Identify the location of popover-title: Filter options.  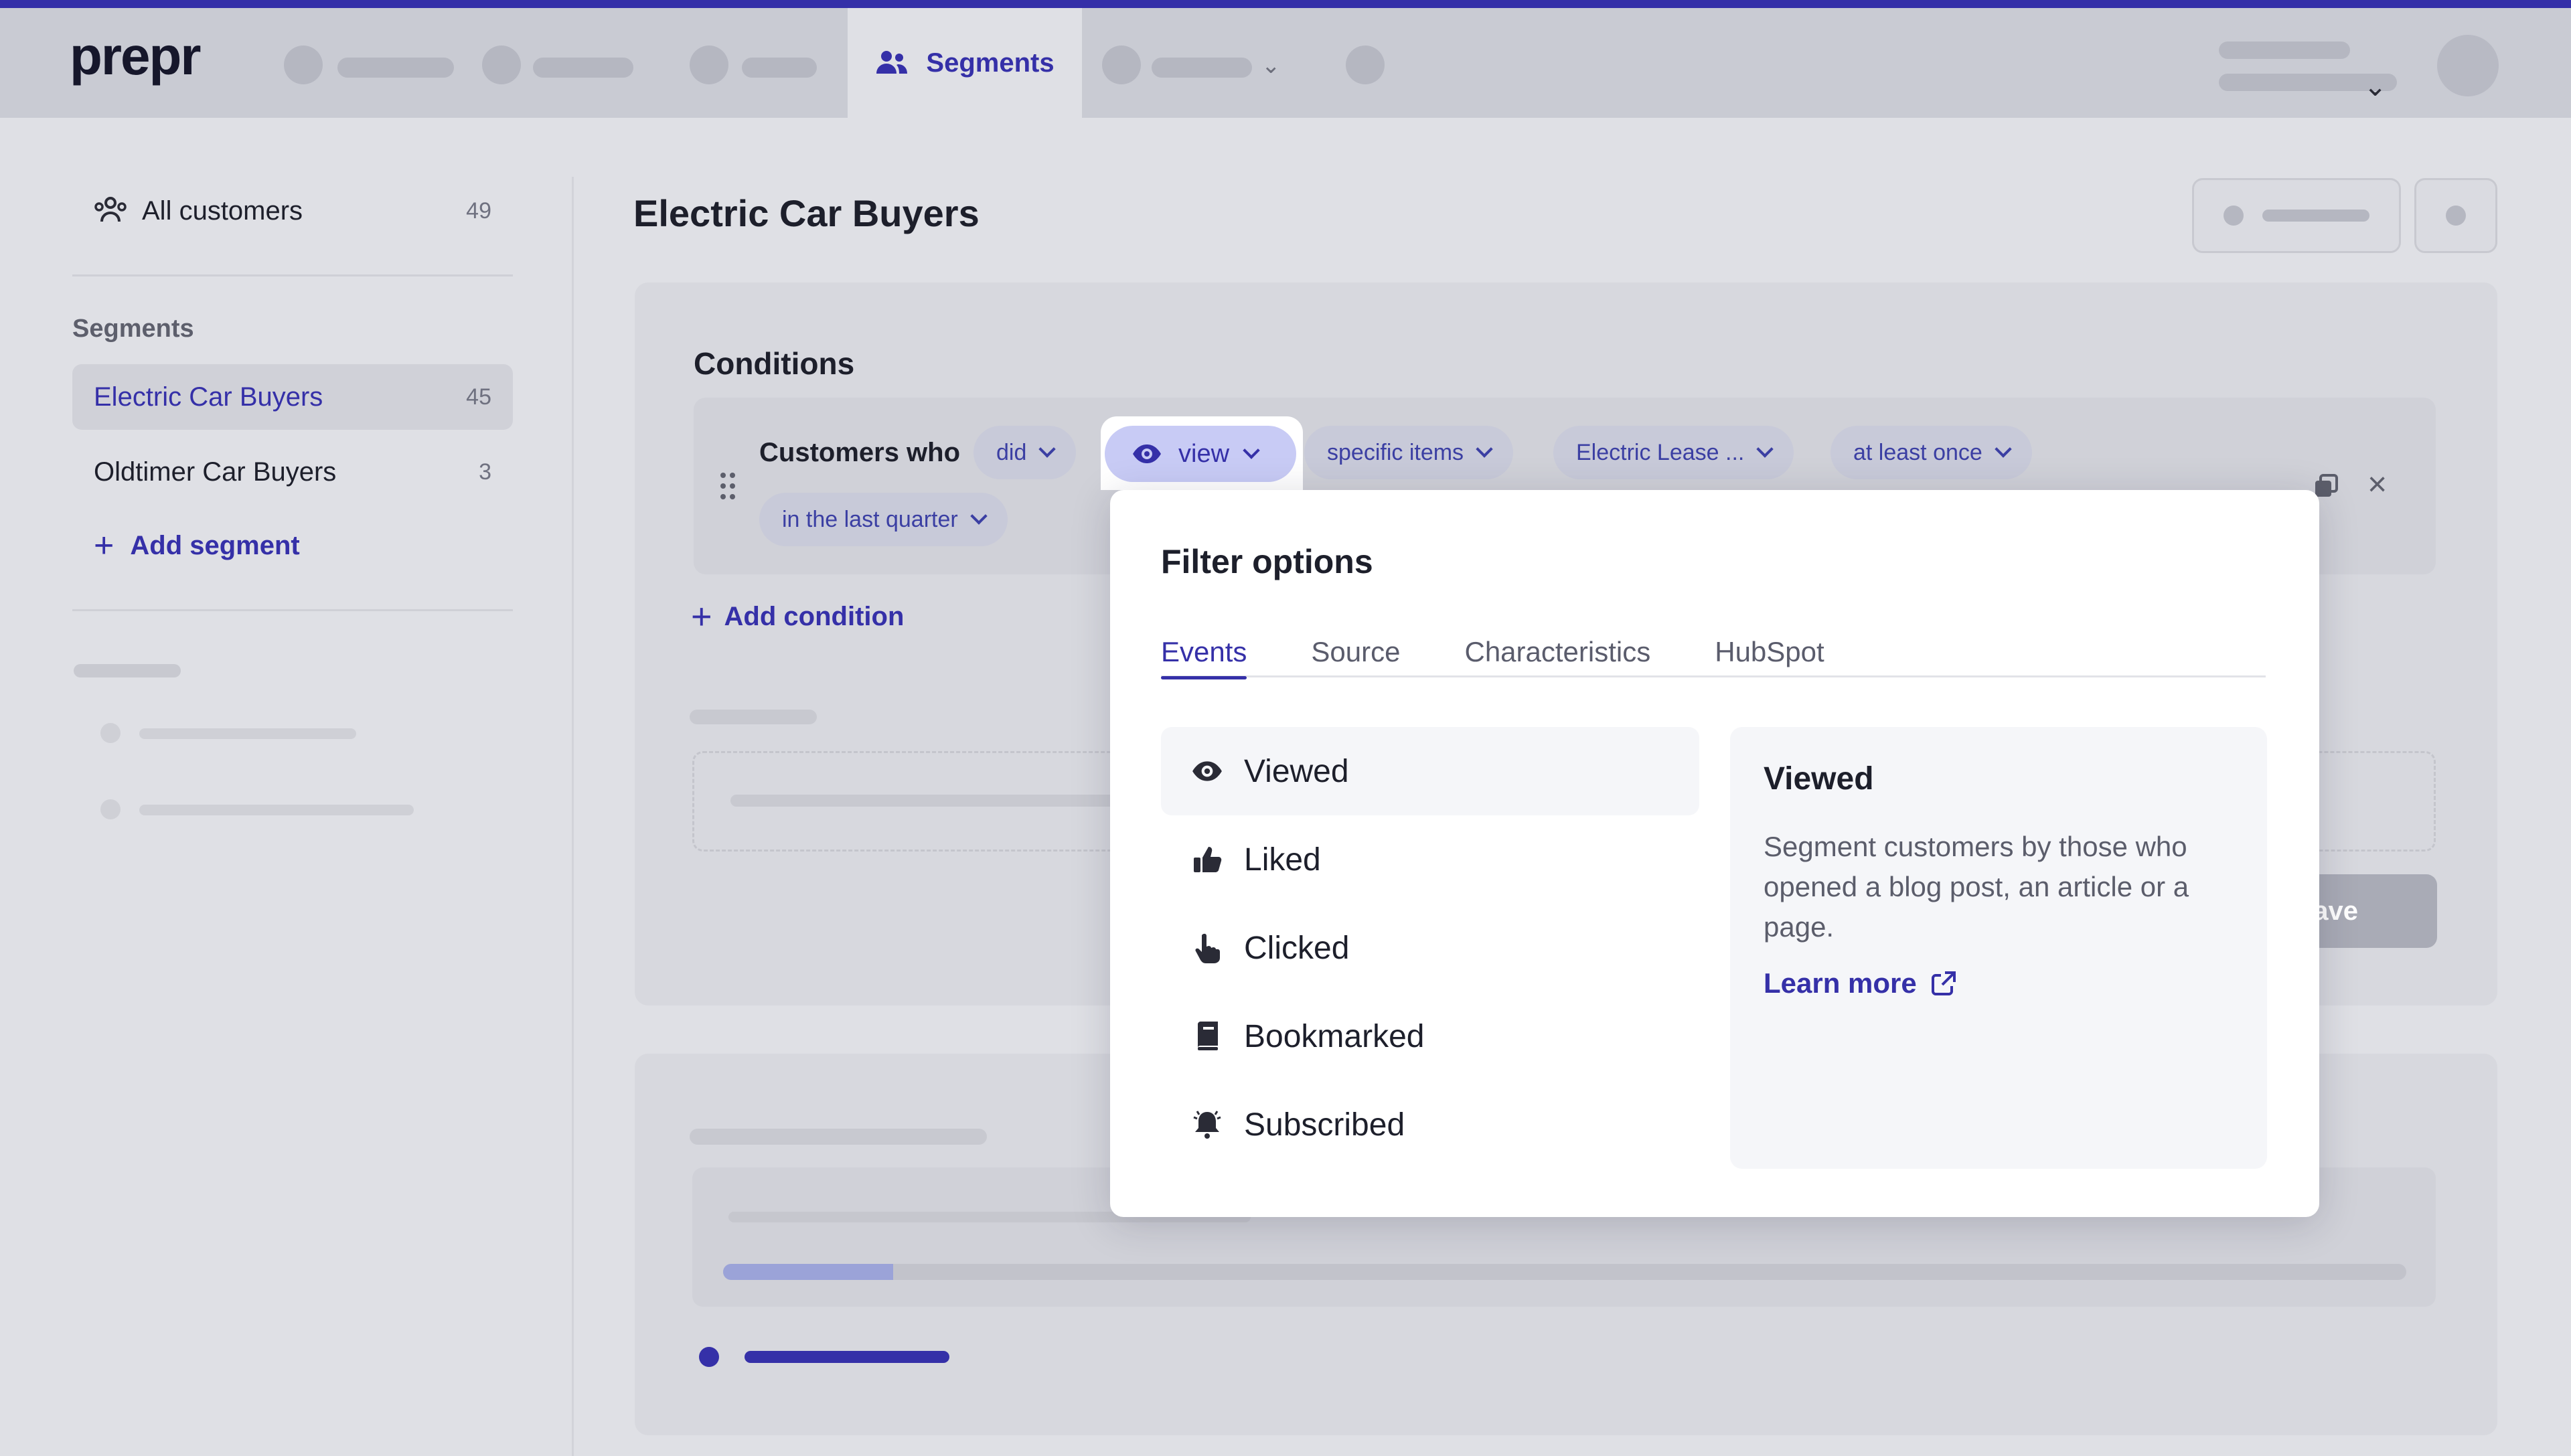
(1267, 561).